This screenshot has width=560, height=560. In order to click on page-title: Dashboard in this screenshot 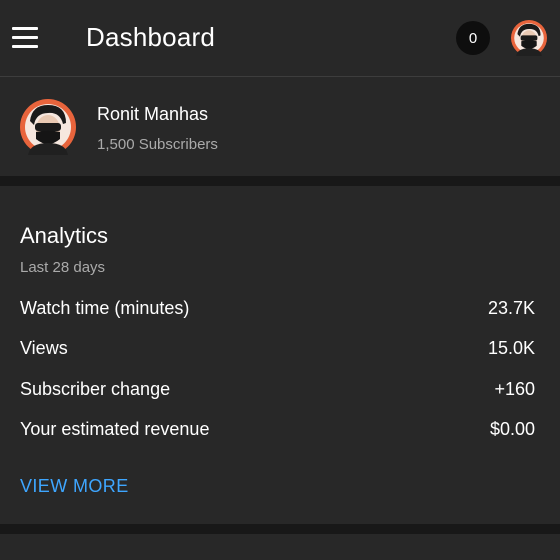, I will do `click(150, 37)`.